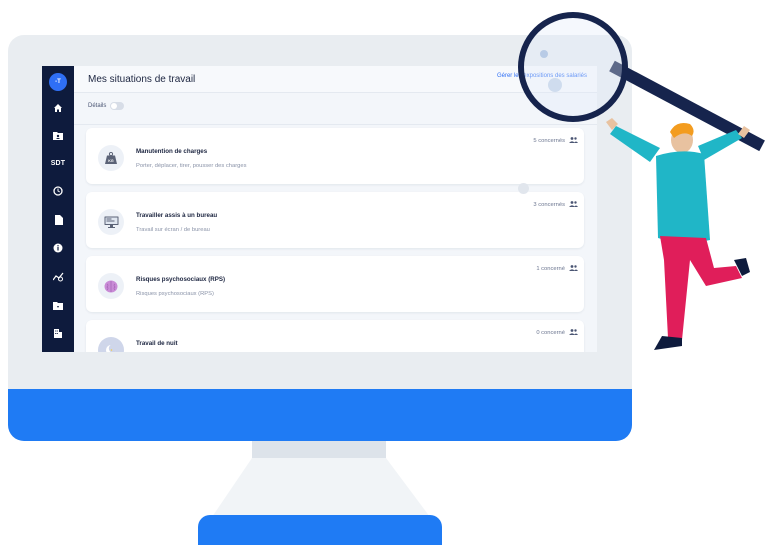 This screenshot has width=767, height=545. Describe the element at coordinates (523, 188) in the screenshot. I see `scroll-indicator` at that location.